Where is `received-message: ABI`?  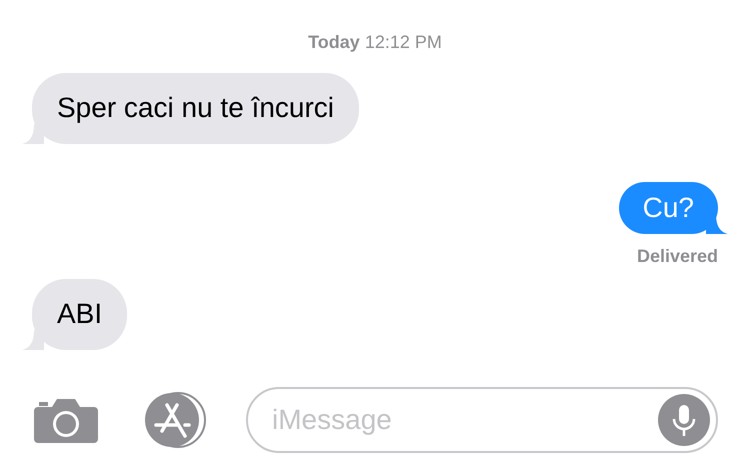 received-message: ABI is located at coordinates (75, 314).